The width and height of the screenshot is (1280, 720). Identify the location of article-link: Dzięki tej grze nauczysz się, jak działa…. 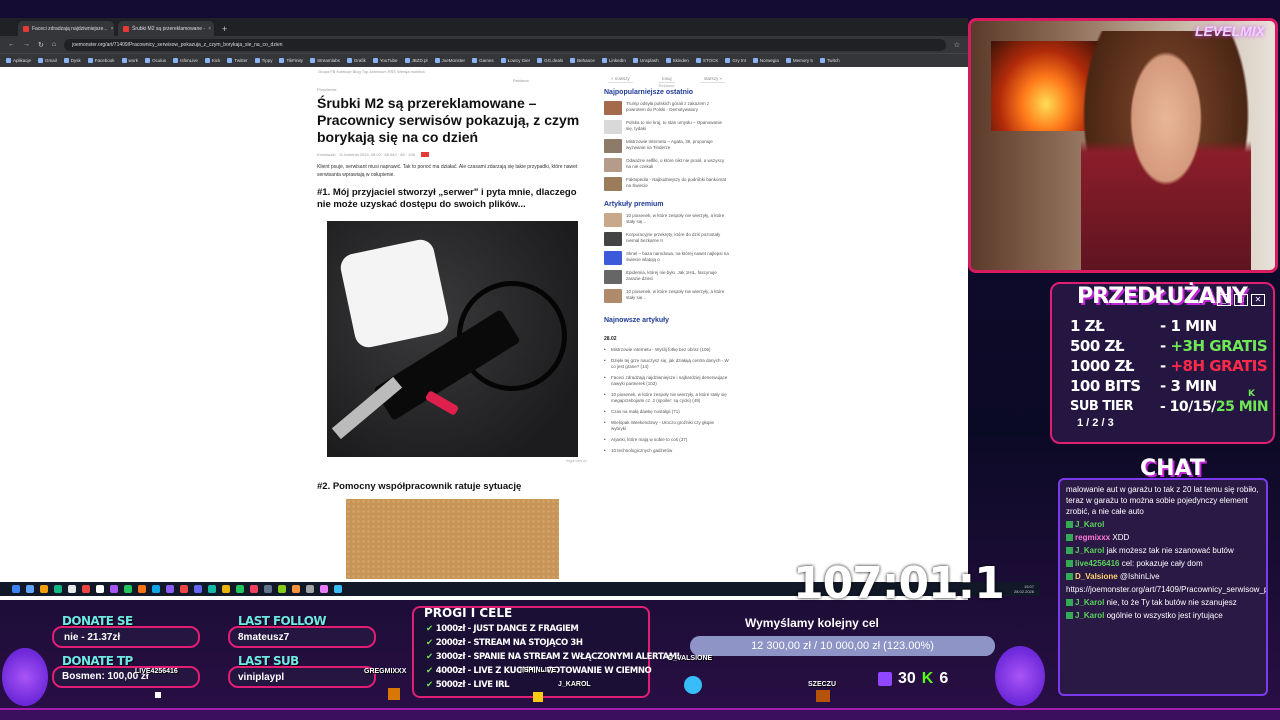
(670, 364).